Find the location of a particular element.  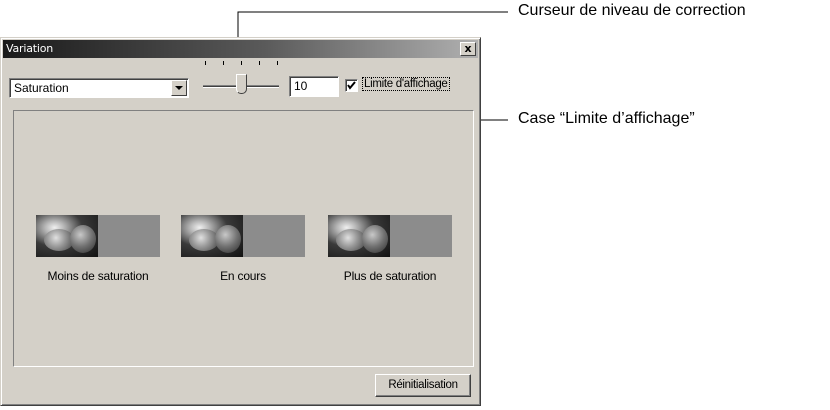

display-limit-checkbox is located at coordinates (351, 85).